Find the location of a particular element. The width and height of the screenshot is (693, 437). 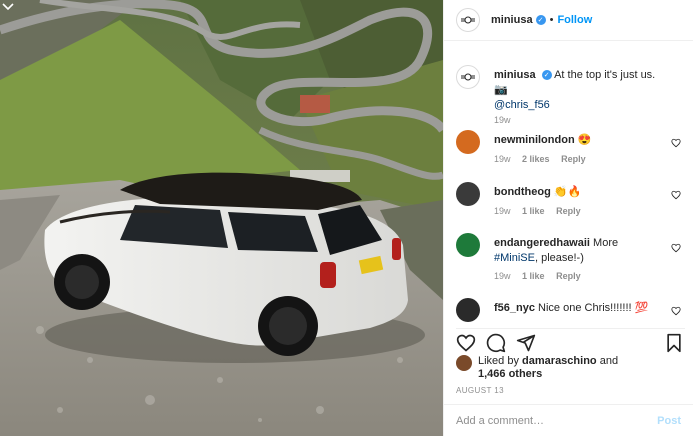

share-icon is located at coordinates (526, 343).